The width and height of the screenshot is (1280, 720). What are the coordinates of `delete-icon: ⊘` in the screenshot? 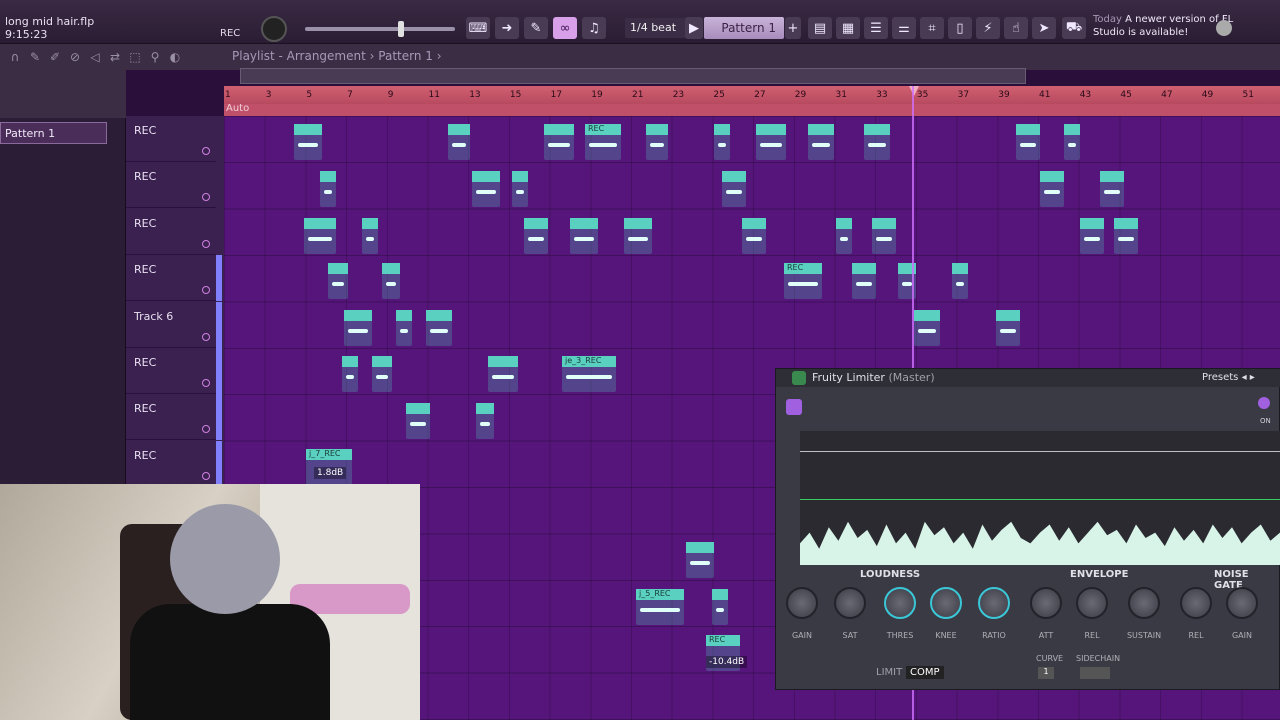 It's located at (75, 57).